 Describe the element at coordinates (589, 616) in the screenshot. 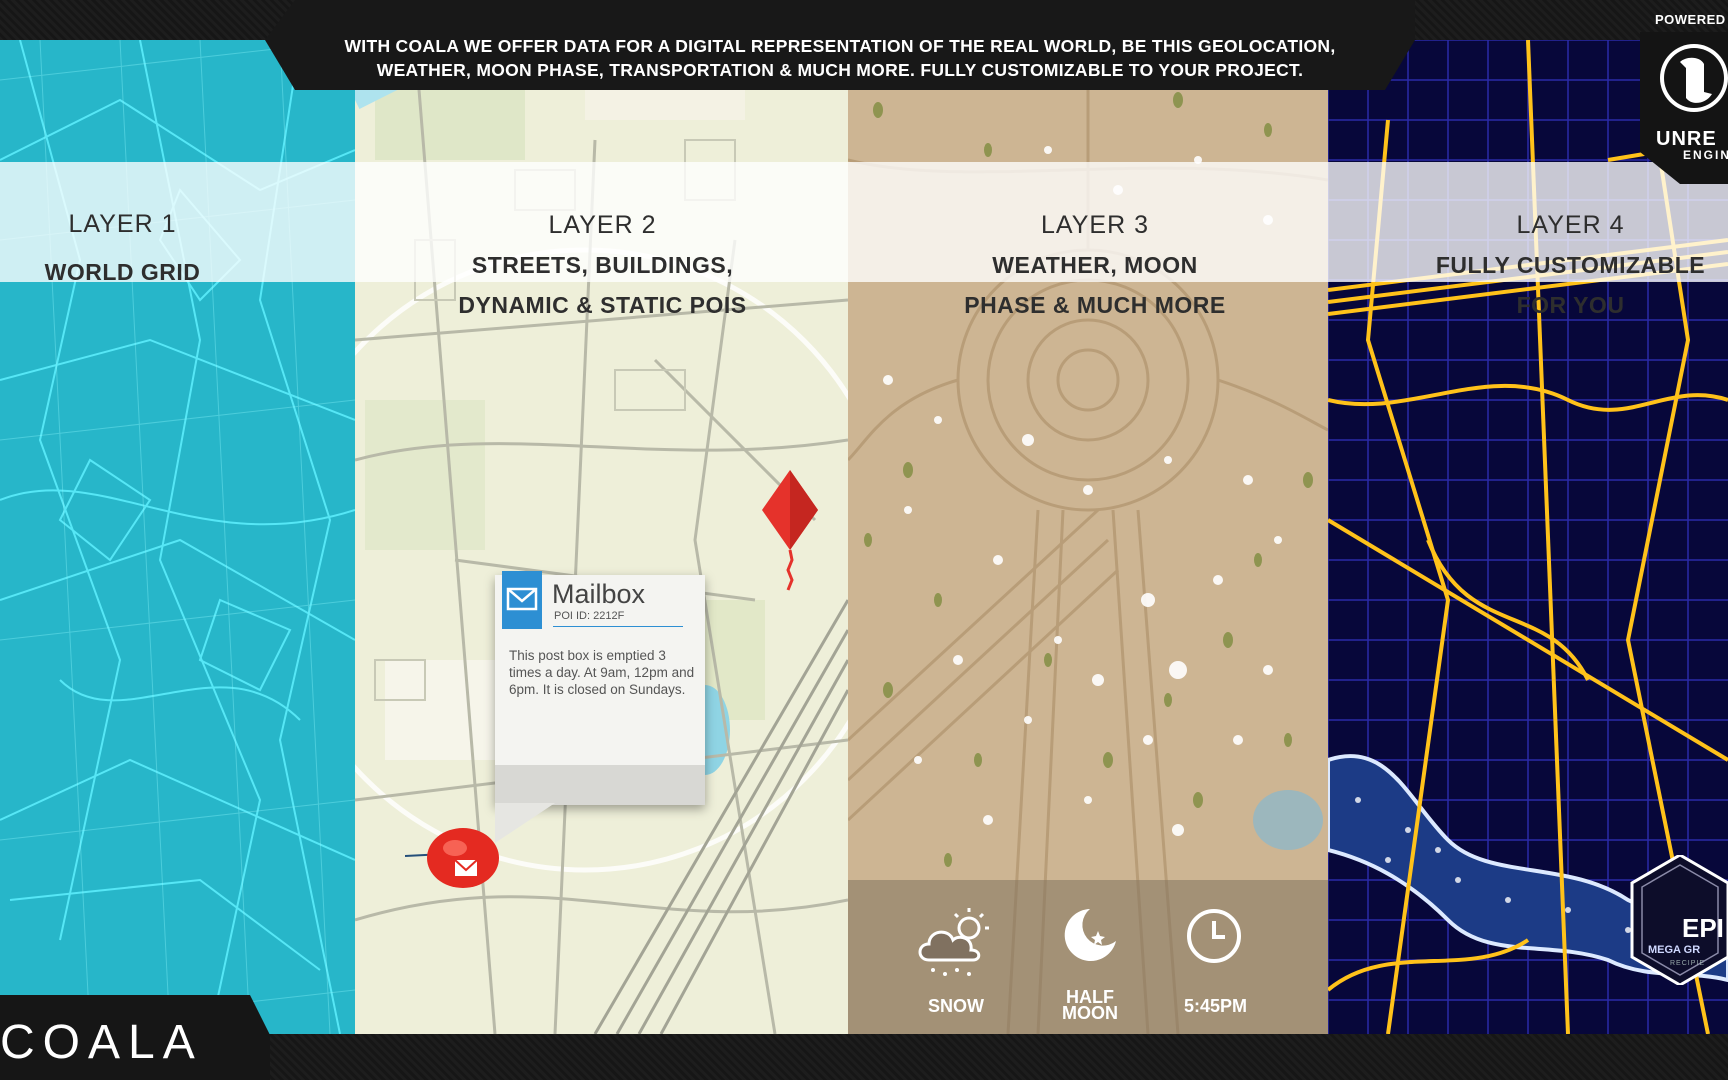

I see `poi-id: POI ID: 2212F` at that location.